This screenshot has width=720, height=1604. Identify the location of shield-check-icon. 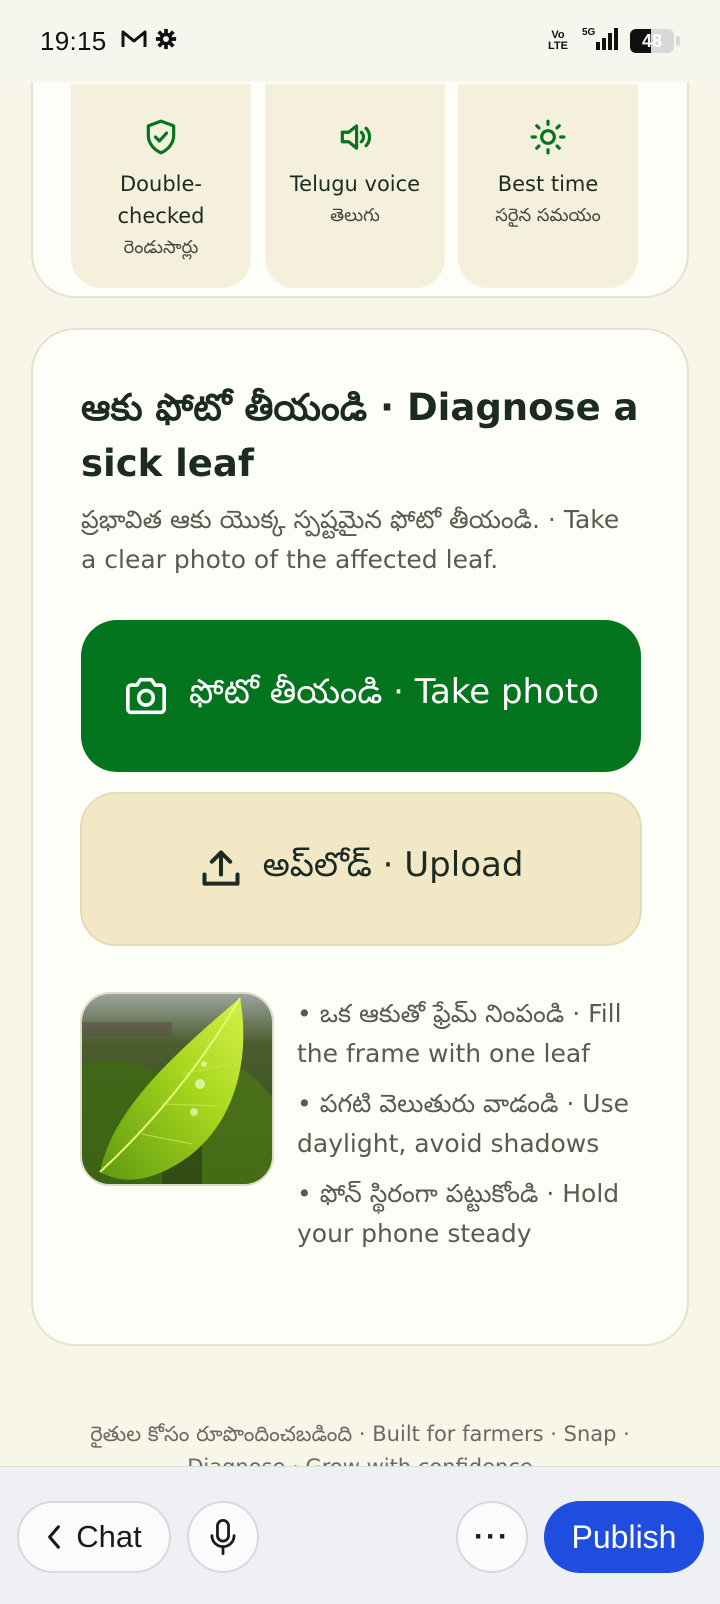
(161, 137).